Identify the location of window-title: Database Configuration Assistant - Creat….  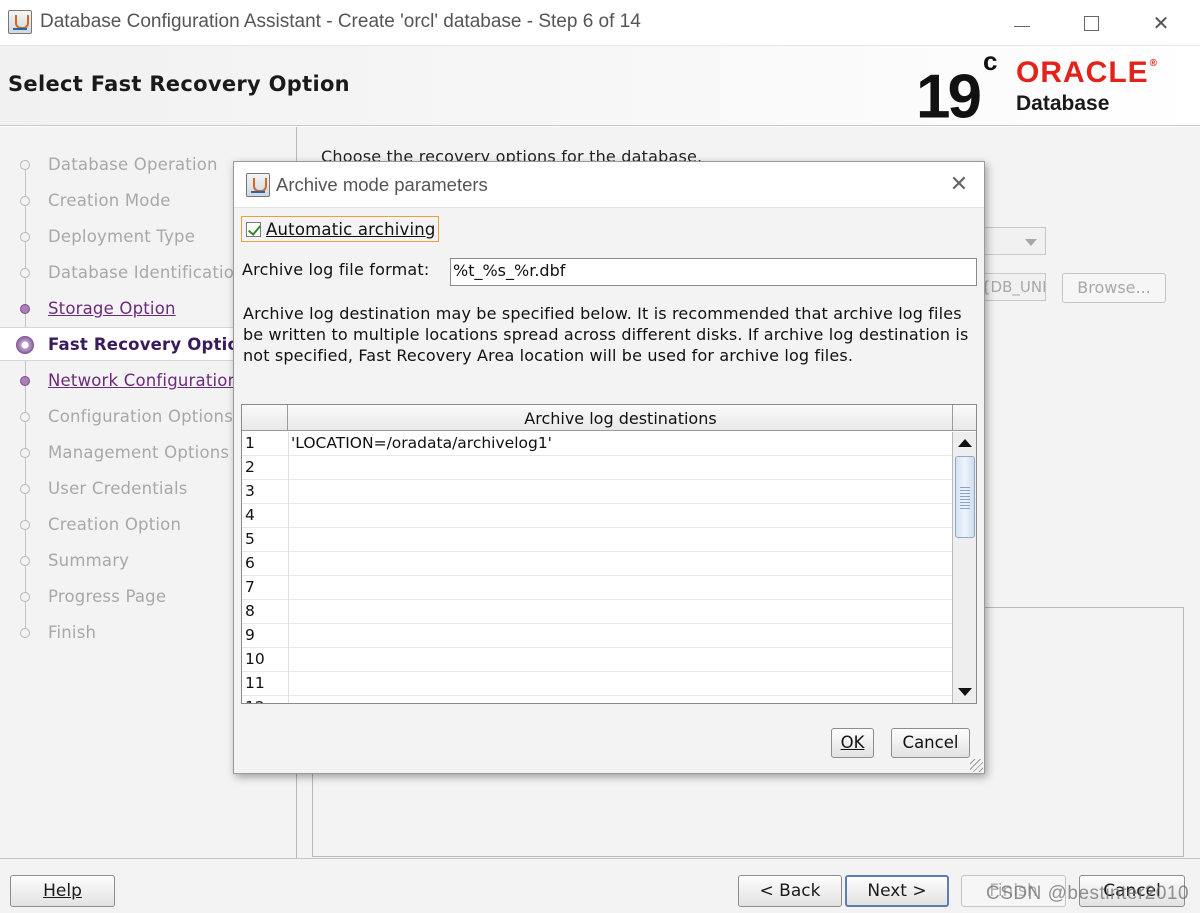
(340, 21).